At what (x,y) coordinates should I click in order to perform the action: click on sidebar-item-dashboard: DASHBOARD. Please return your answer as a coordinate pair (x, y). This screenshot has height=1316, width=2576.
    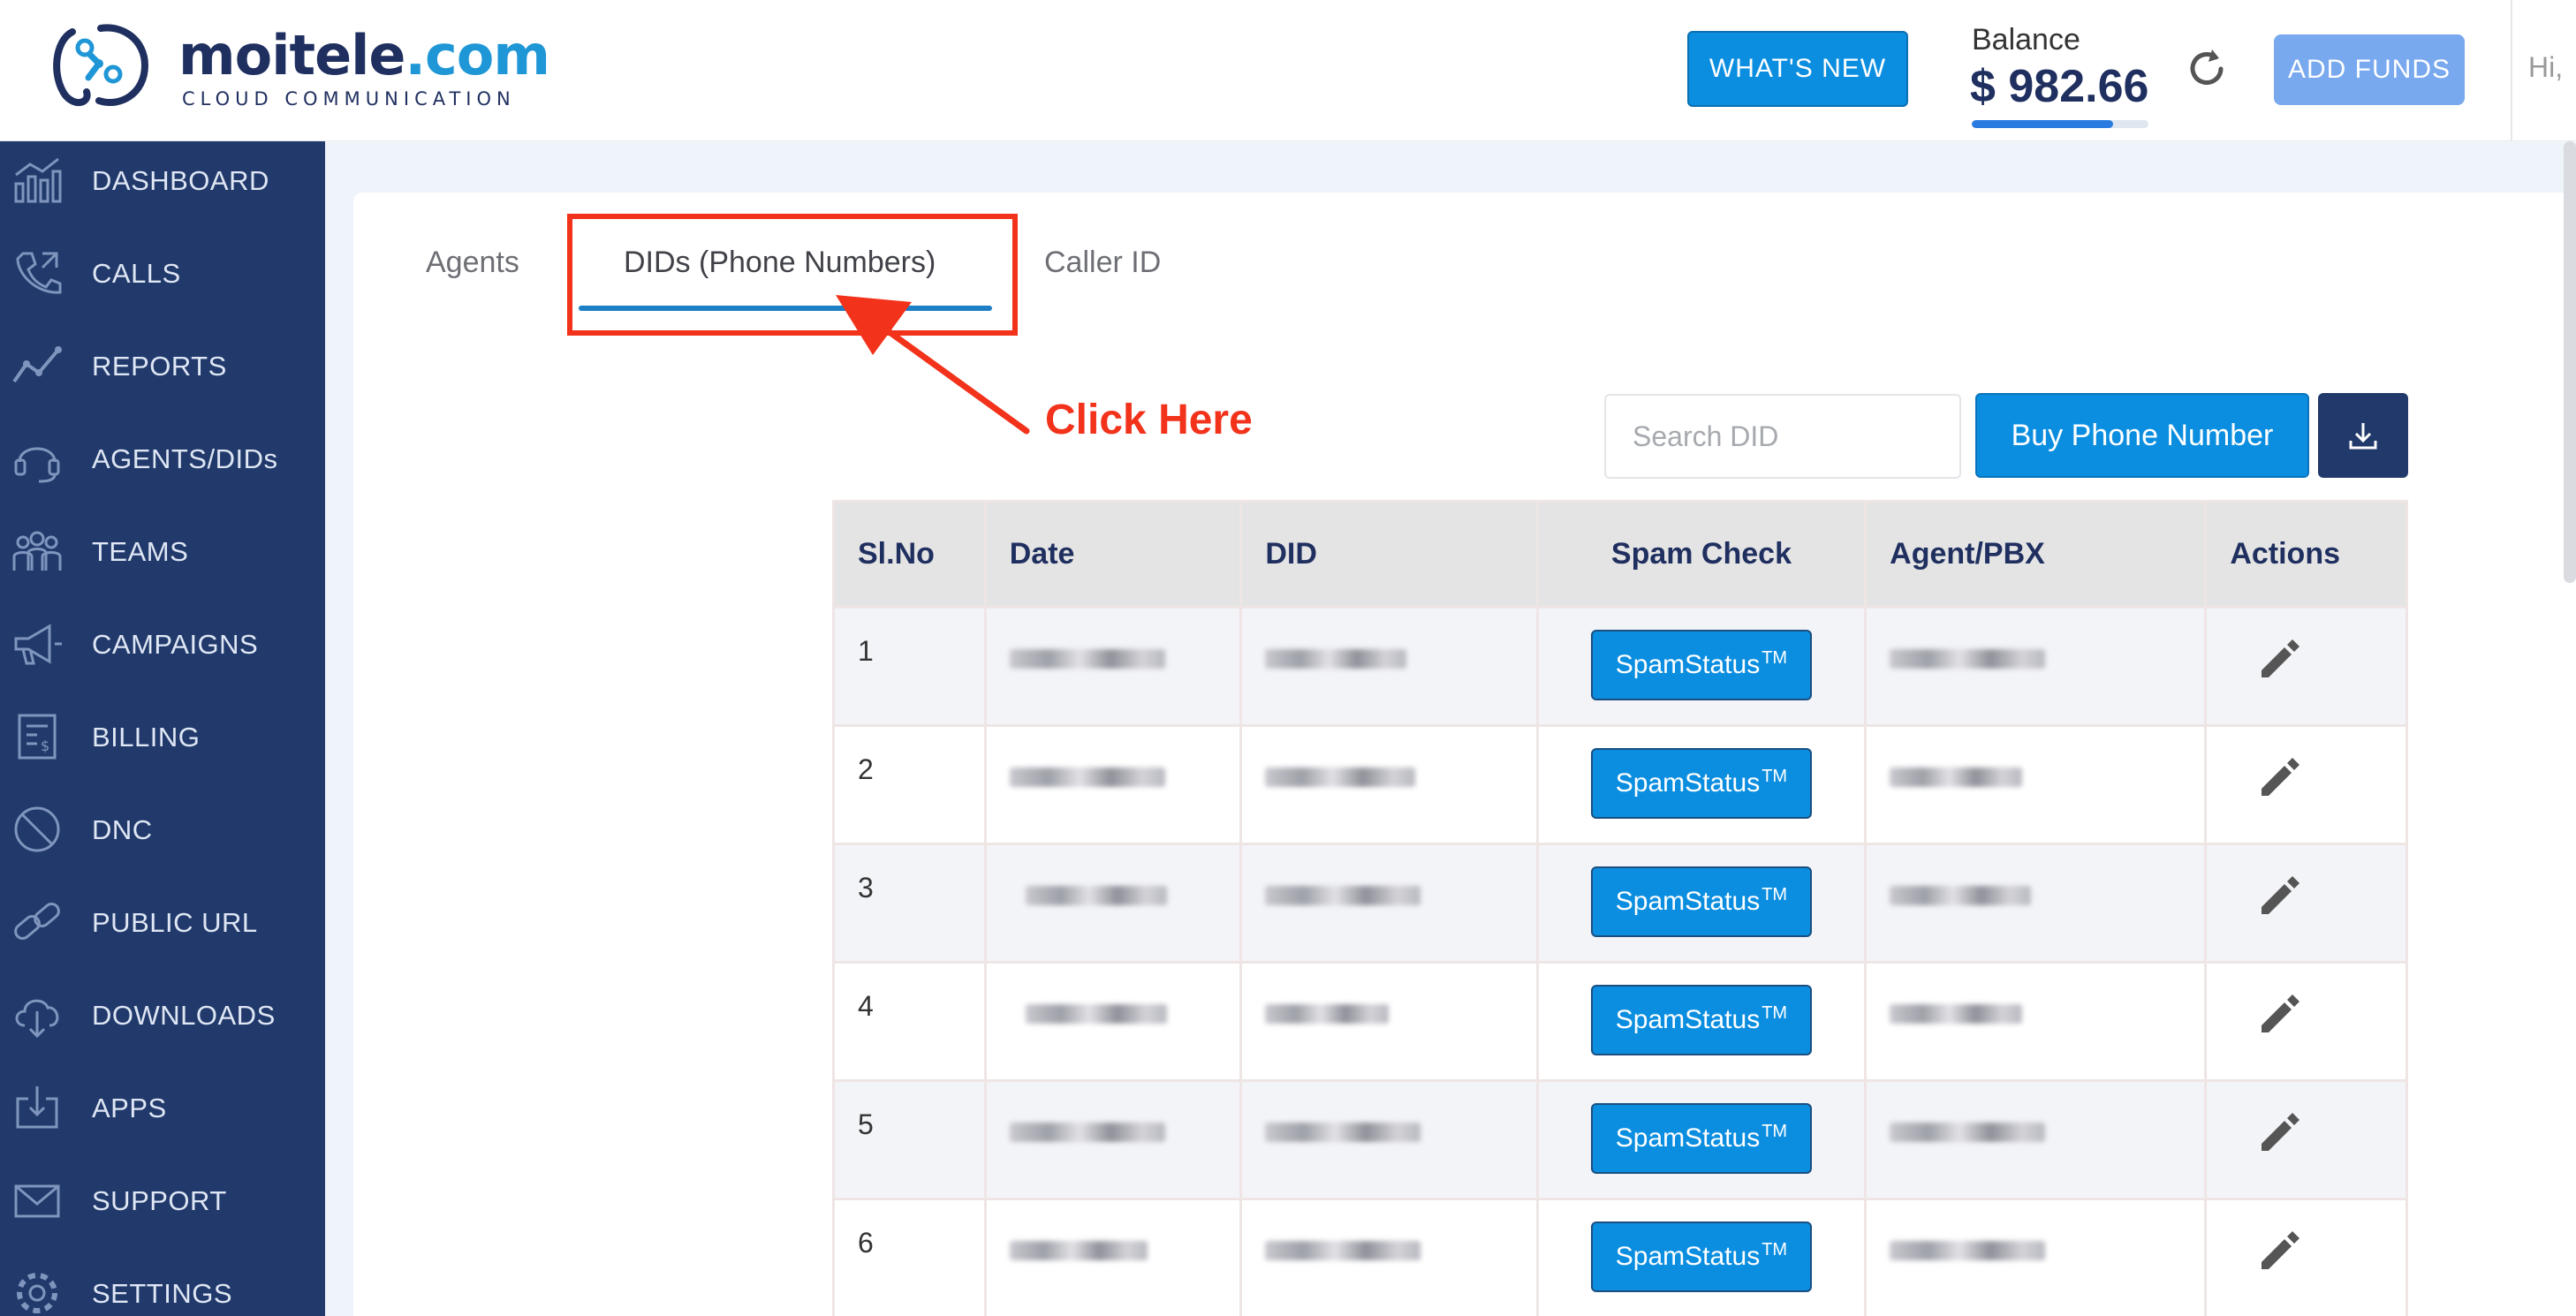
    Looking at the image, I should click on (163, 181).